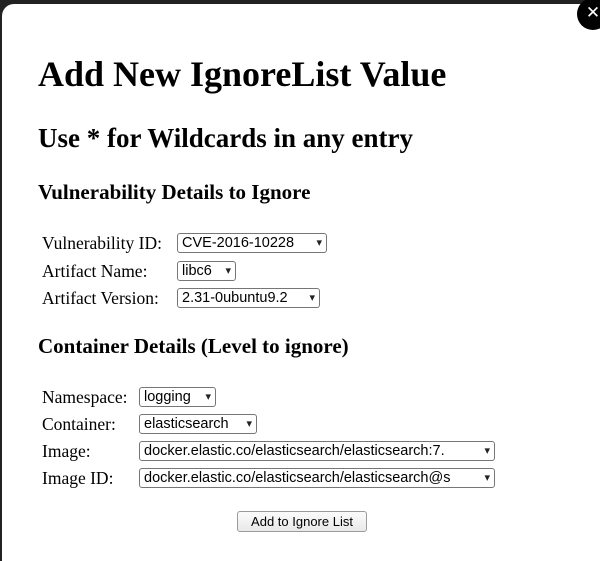 The height and width of the screenshot is (561, 600). I want to click on artifact-name-value: libc6, so click(197, 271).